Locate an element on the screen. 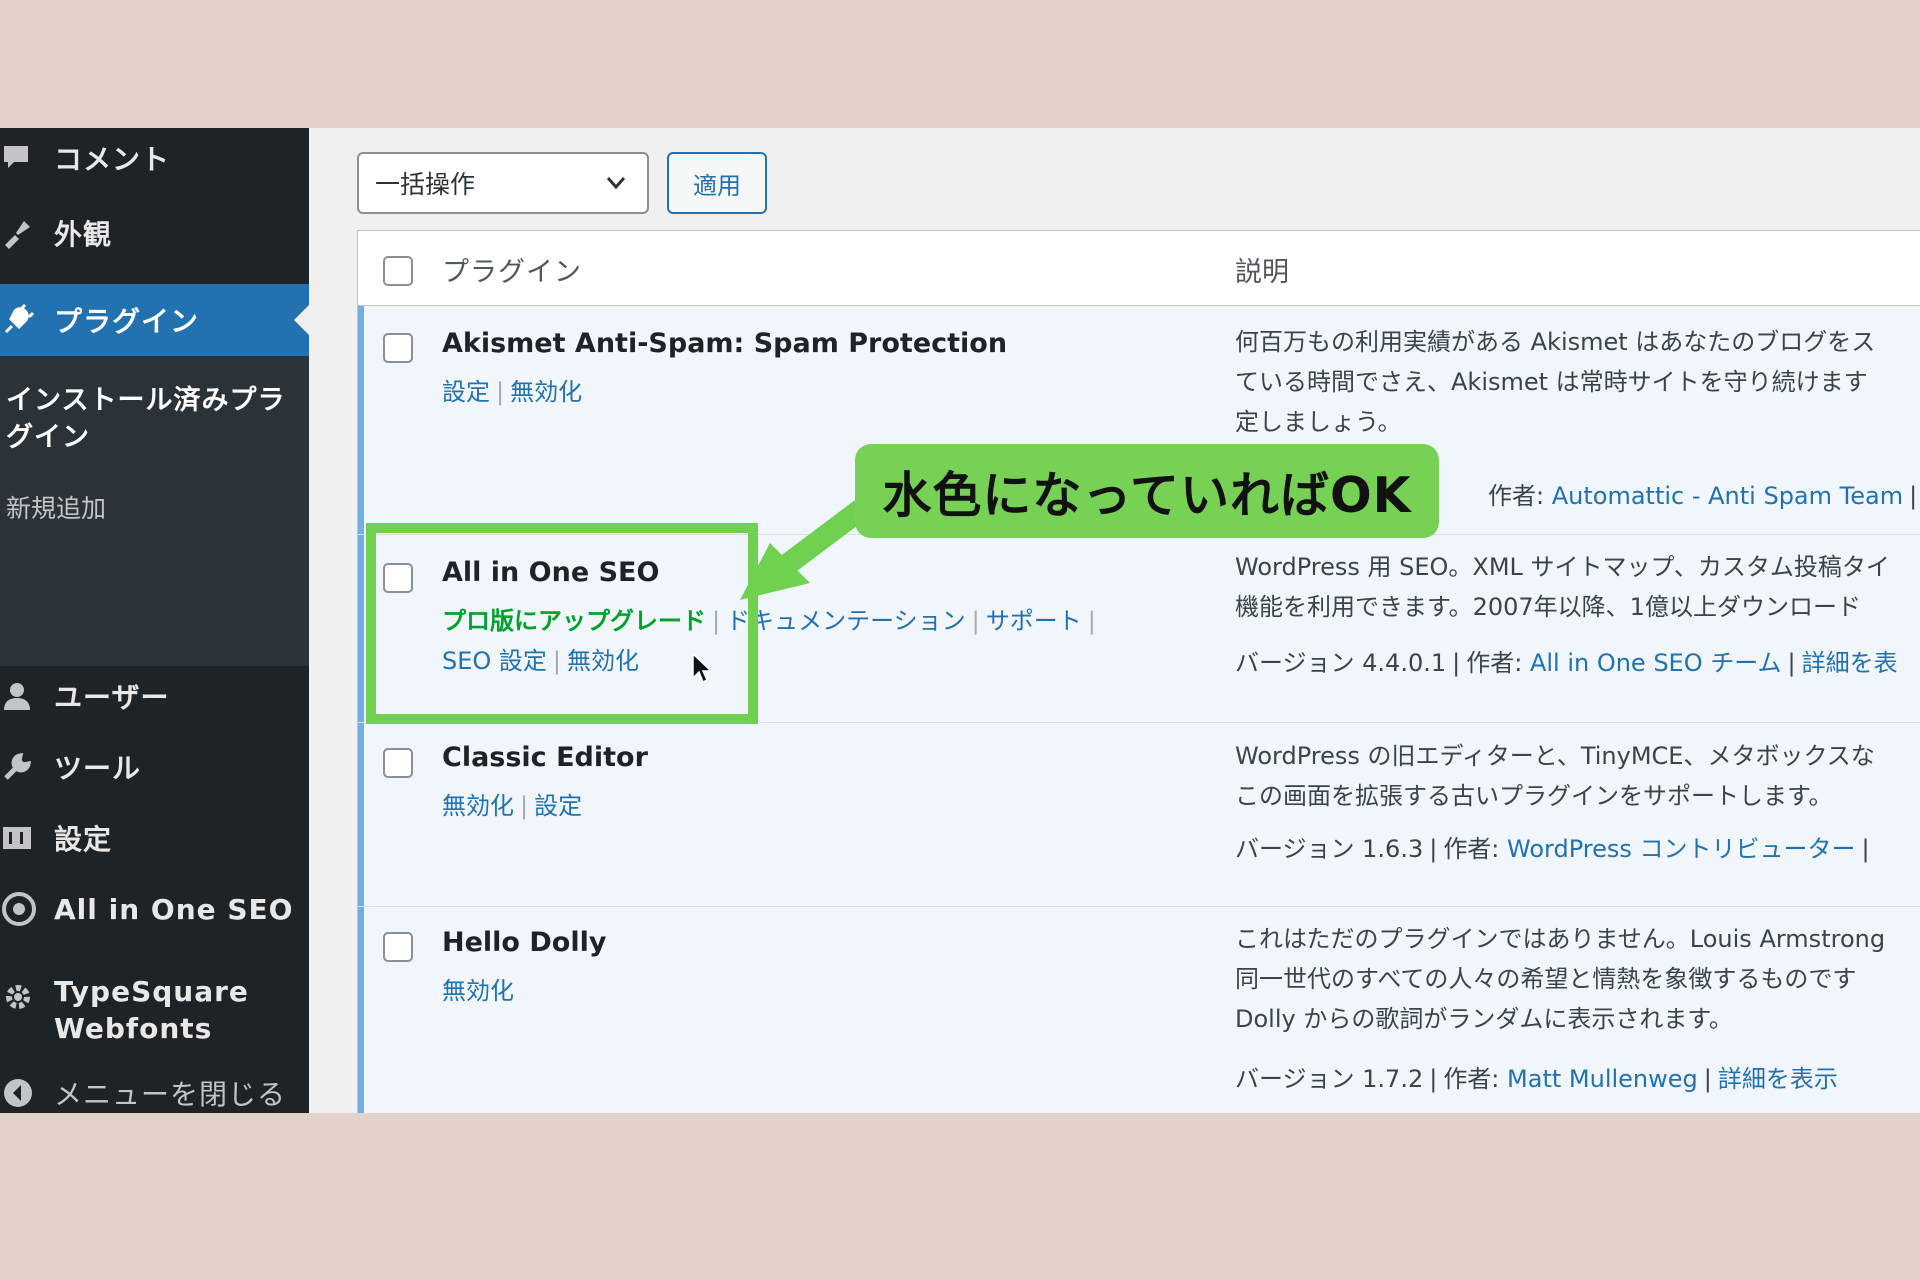 The width and height of the screenshot is (1920, 1280). author-link: All in One SEO チーム is located at coordinates (1656, 663).